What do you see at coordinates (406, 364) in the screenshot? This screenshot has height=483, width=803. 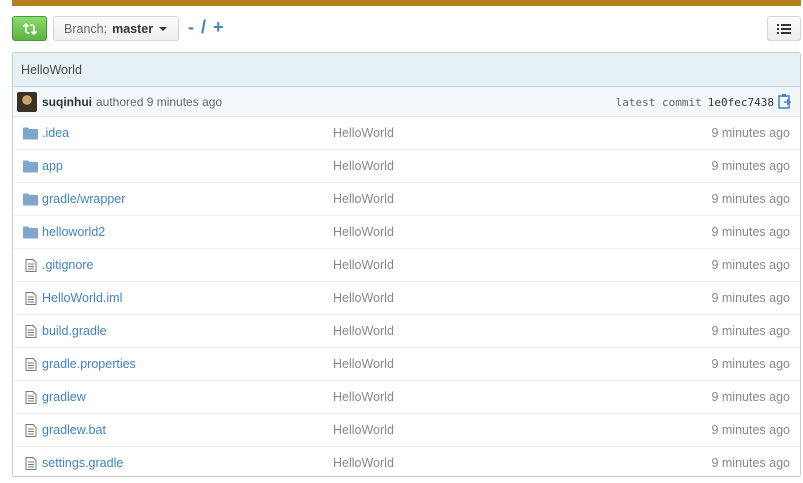 I see `file-row: gradle.properties HelloWorld 9 minutes ago` at bounding box center [406, 364].